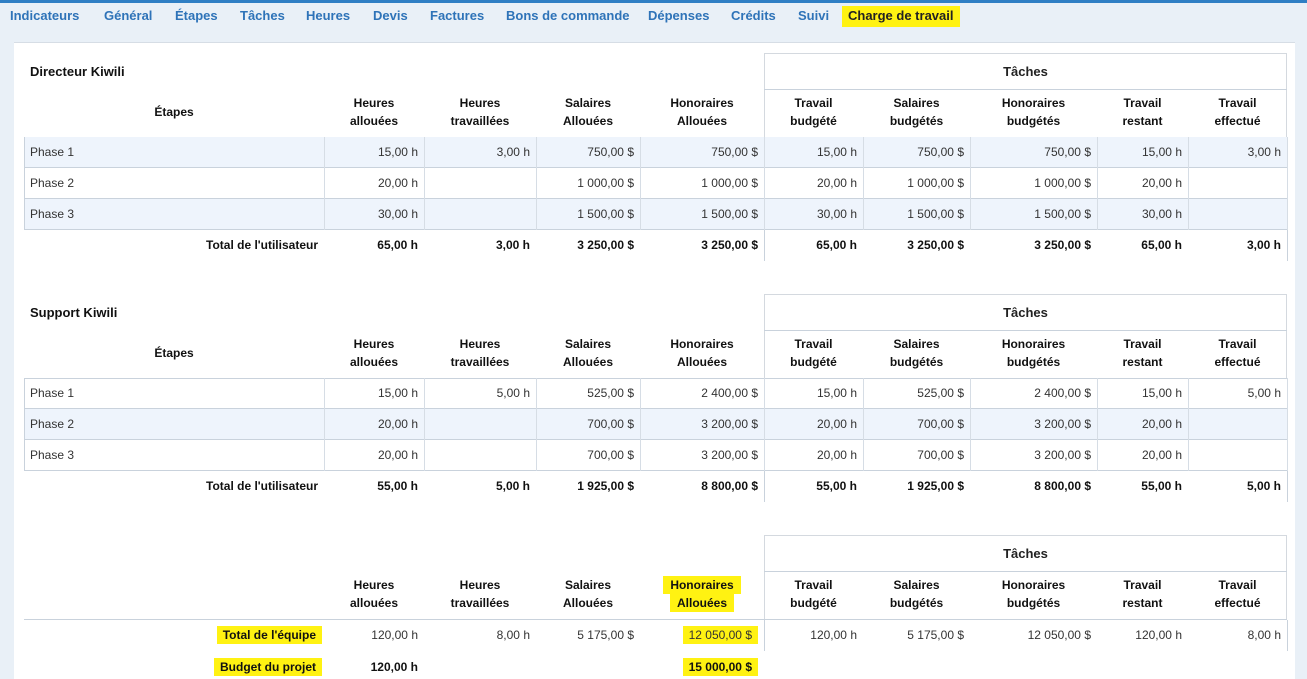  Describe the element at coordinates (77, 71) in the screenshot. I see `user-name: Directeur Kiwili` at that location.